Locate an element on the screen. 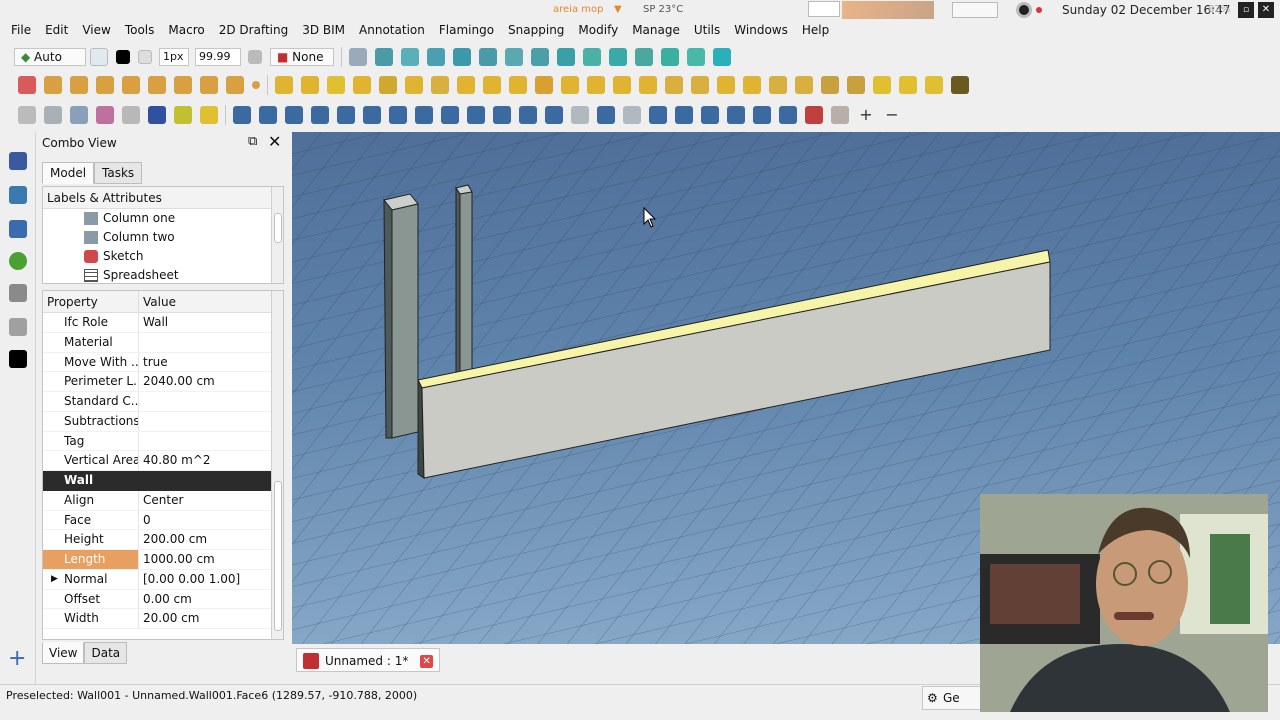 This screenshot has width=1280, height=720. line-width-spinbox: 1px is located at coordinates (174, 57).